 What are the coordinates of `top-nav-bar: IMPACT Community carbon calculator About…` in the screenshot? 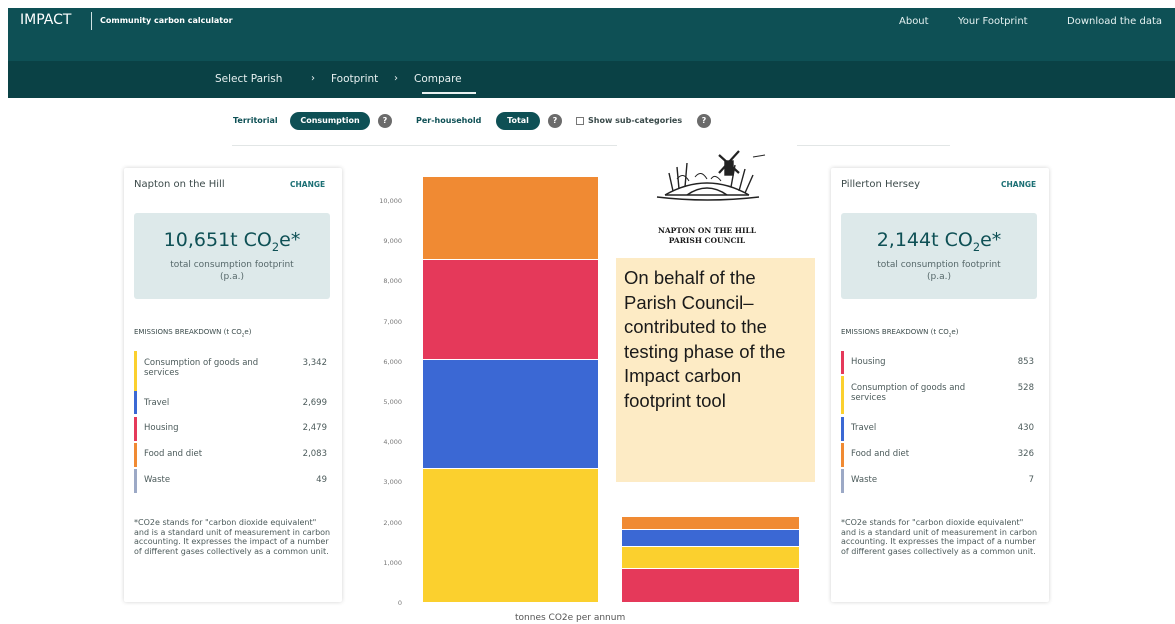 It's located at (591, 34).